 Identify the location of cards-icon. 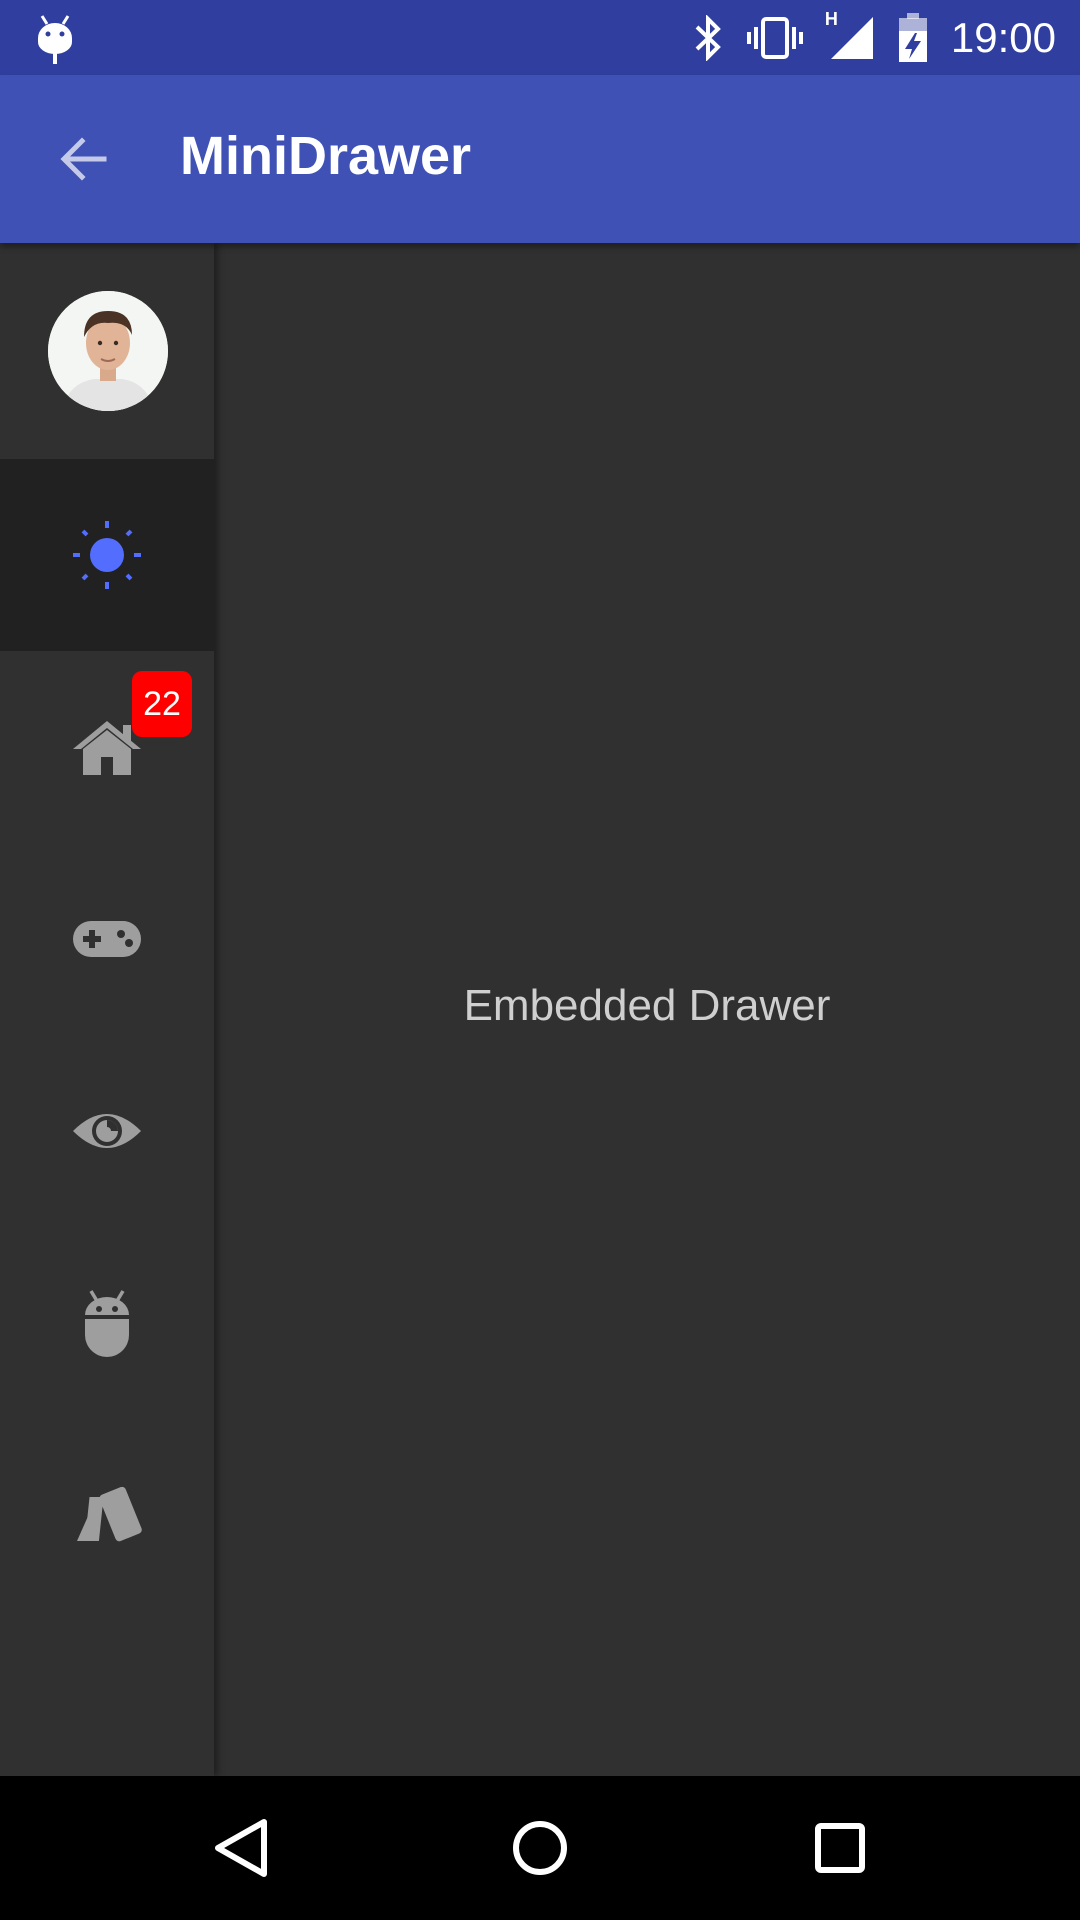
(109, 1514).